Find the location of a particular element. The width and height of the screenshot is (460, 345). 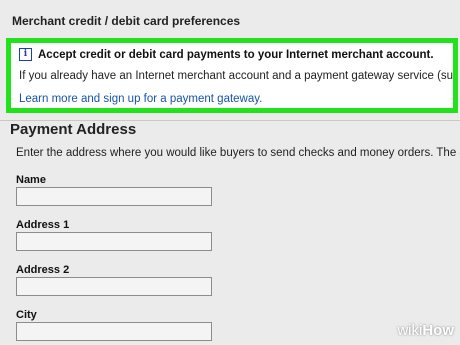

name-field is located at coordinates (114, 196).